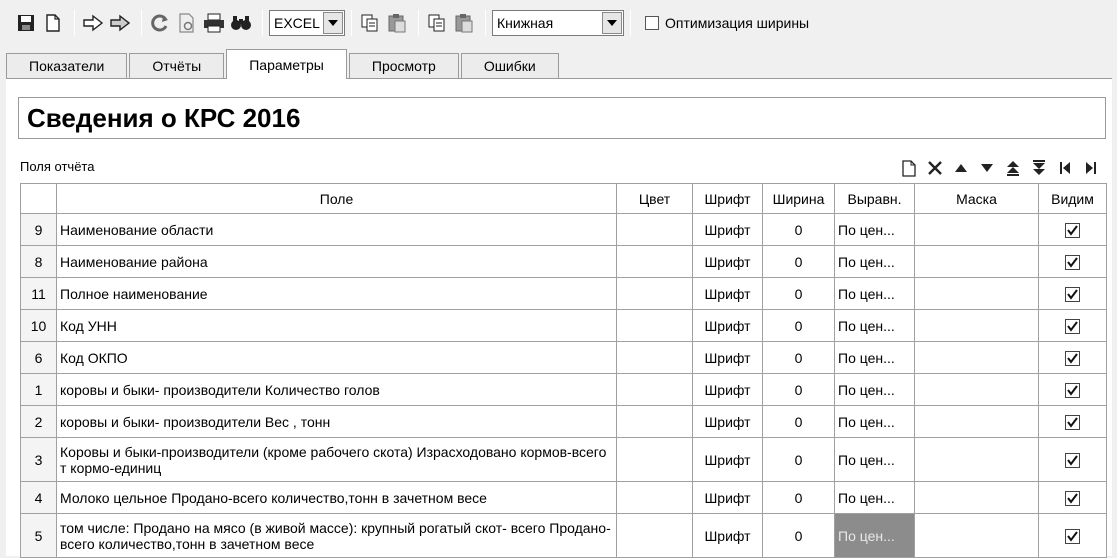  Describe the element at coordinates (976, 198) in the screenshot. I see `col-header-mask: Маска` at that location.